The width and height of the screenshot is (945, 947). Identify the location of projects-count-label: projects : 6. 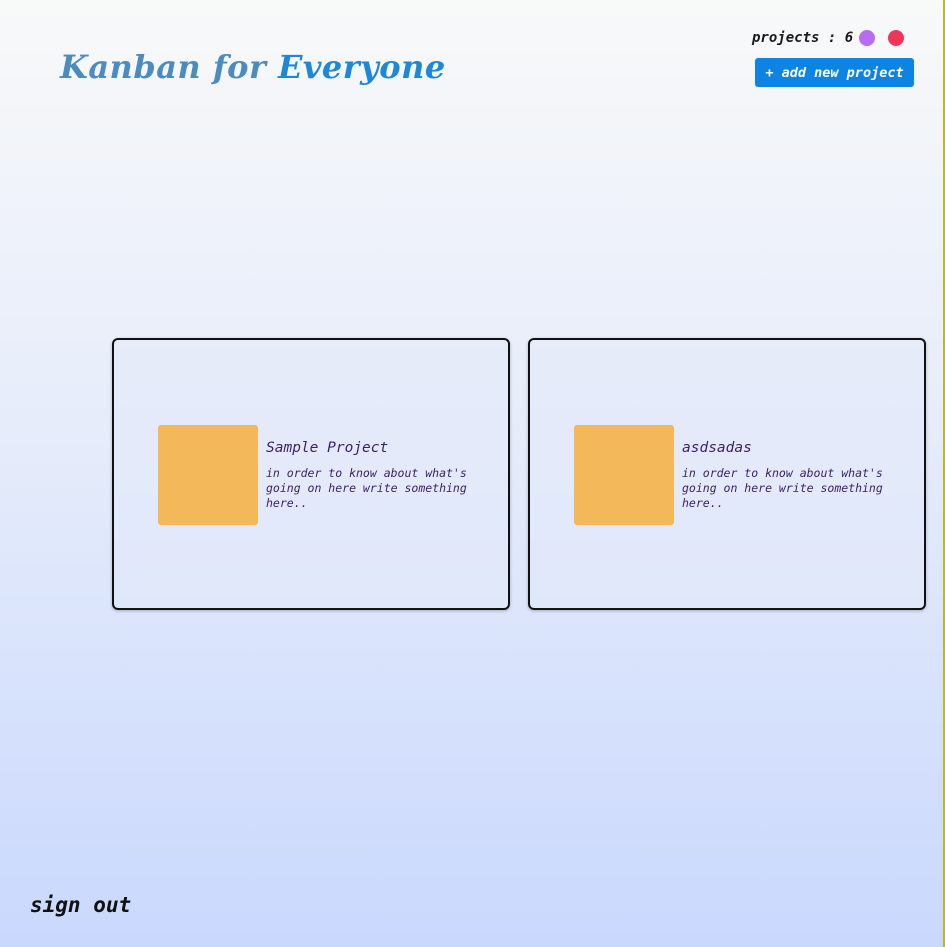
(803, 38).